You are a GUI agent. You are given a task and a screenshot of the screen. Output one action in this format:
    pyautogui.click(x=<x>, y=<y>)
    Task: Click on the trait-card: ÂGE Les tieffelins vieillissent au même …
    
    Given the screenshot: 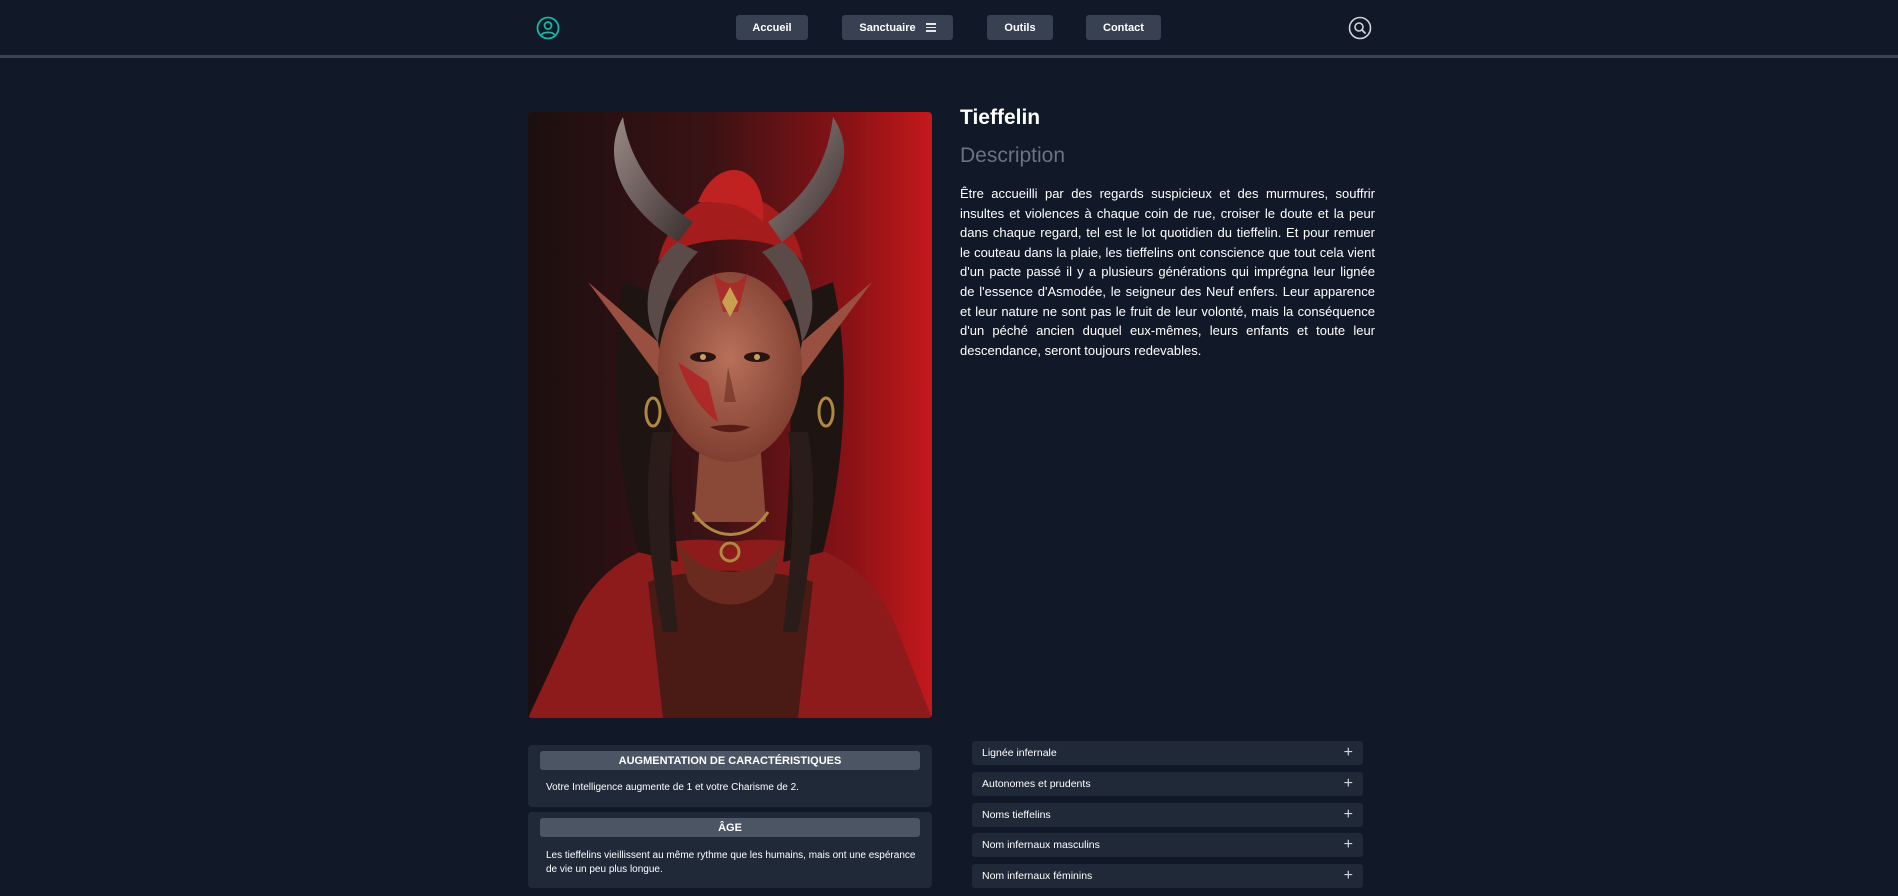 What is the action you would take?
    pyautogui.click(x=730, y=850)
    